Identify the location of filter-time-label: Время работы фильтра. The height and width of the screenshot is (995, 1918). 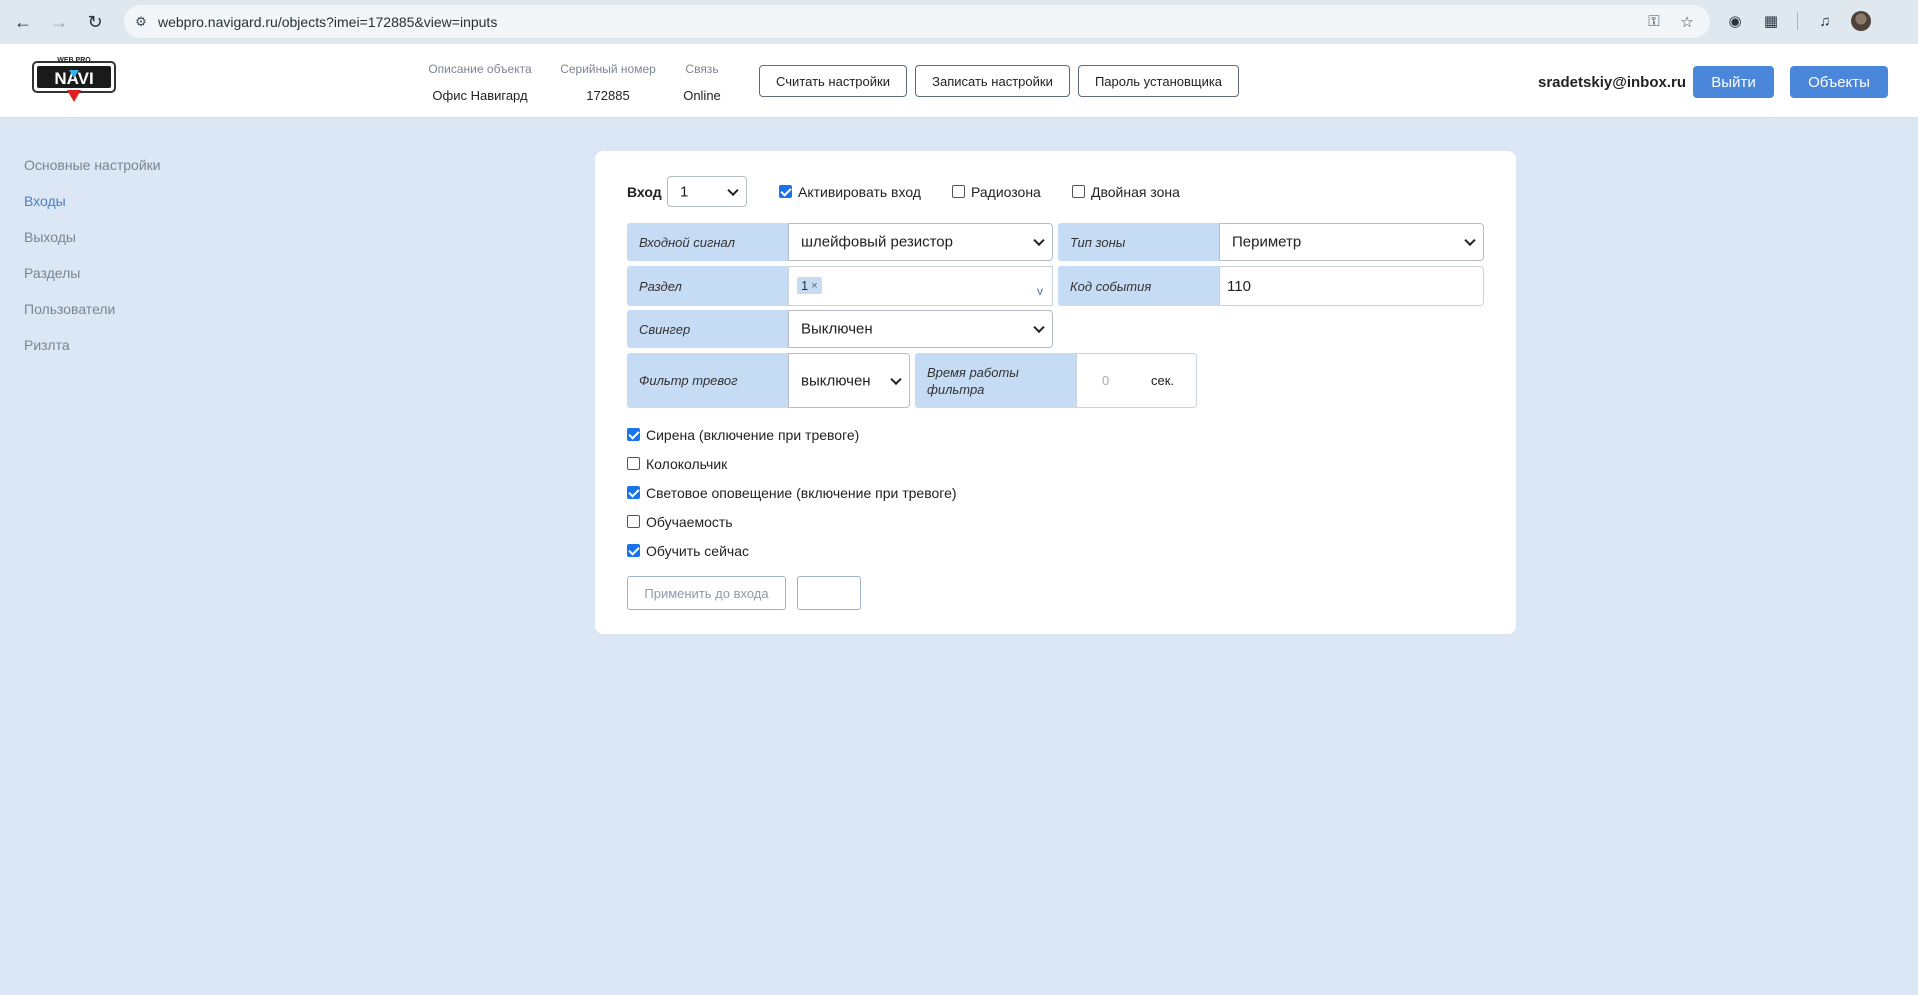
(995, 380).